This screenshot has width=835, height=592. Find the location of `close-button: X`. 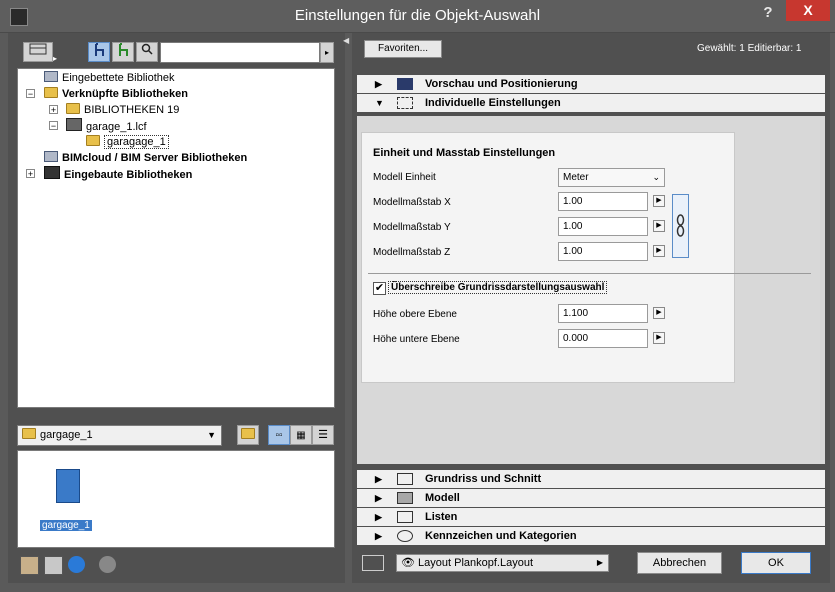

close-button: X is located at coordinates (808, 10).